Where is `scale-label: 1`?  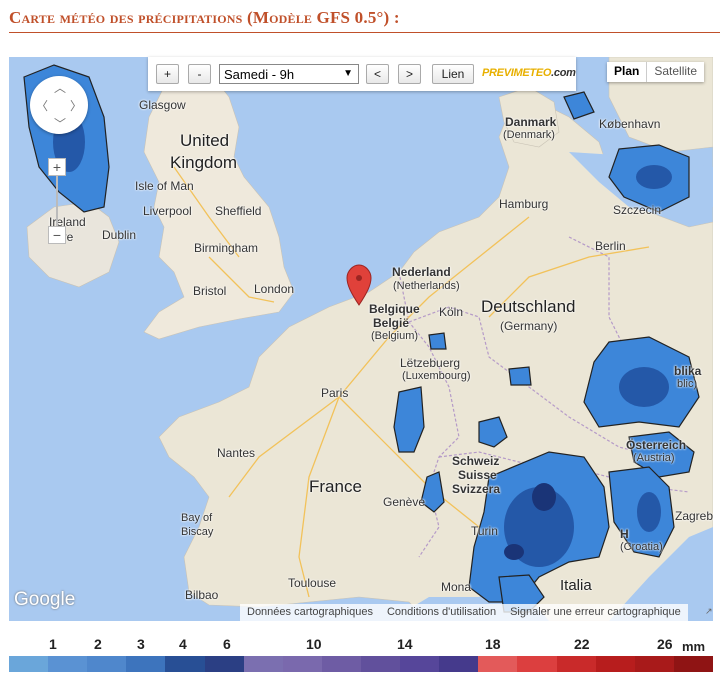
scale-label: 1 is located at coordinates (53, 644).